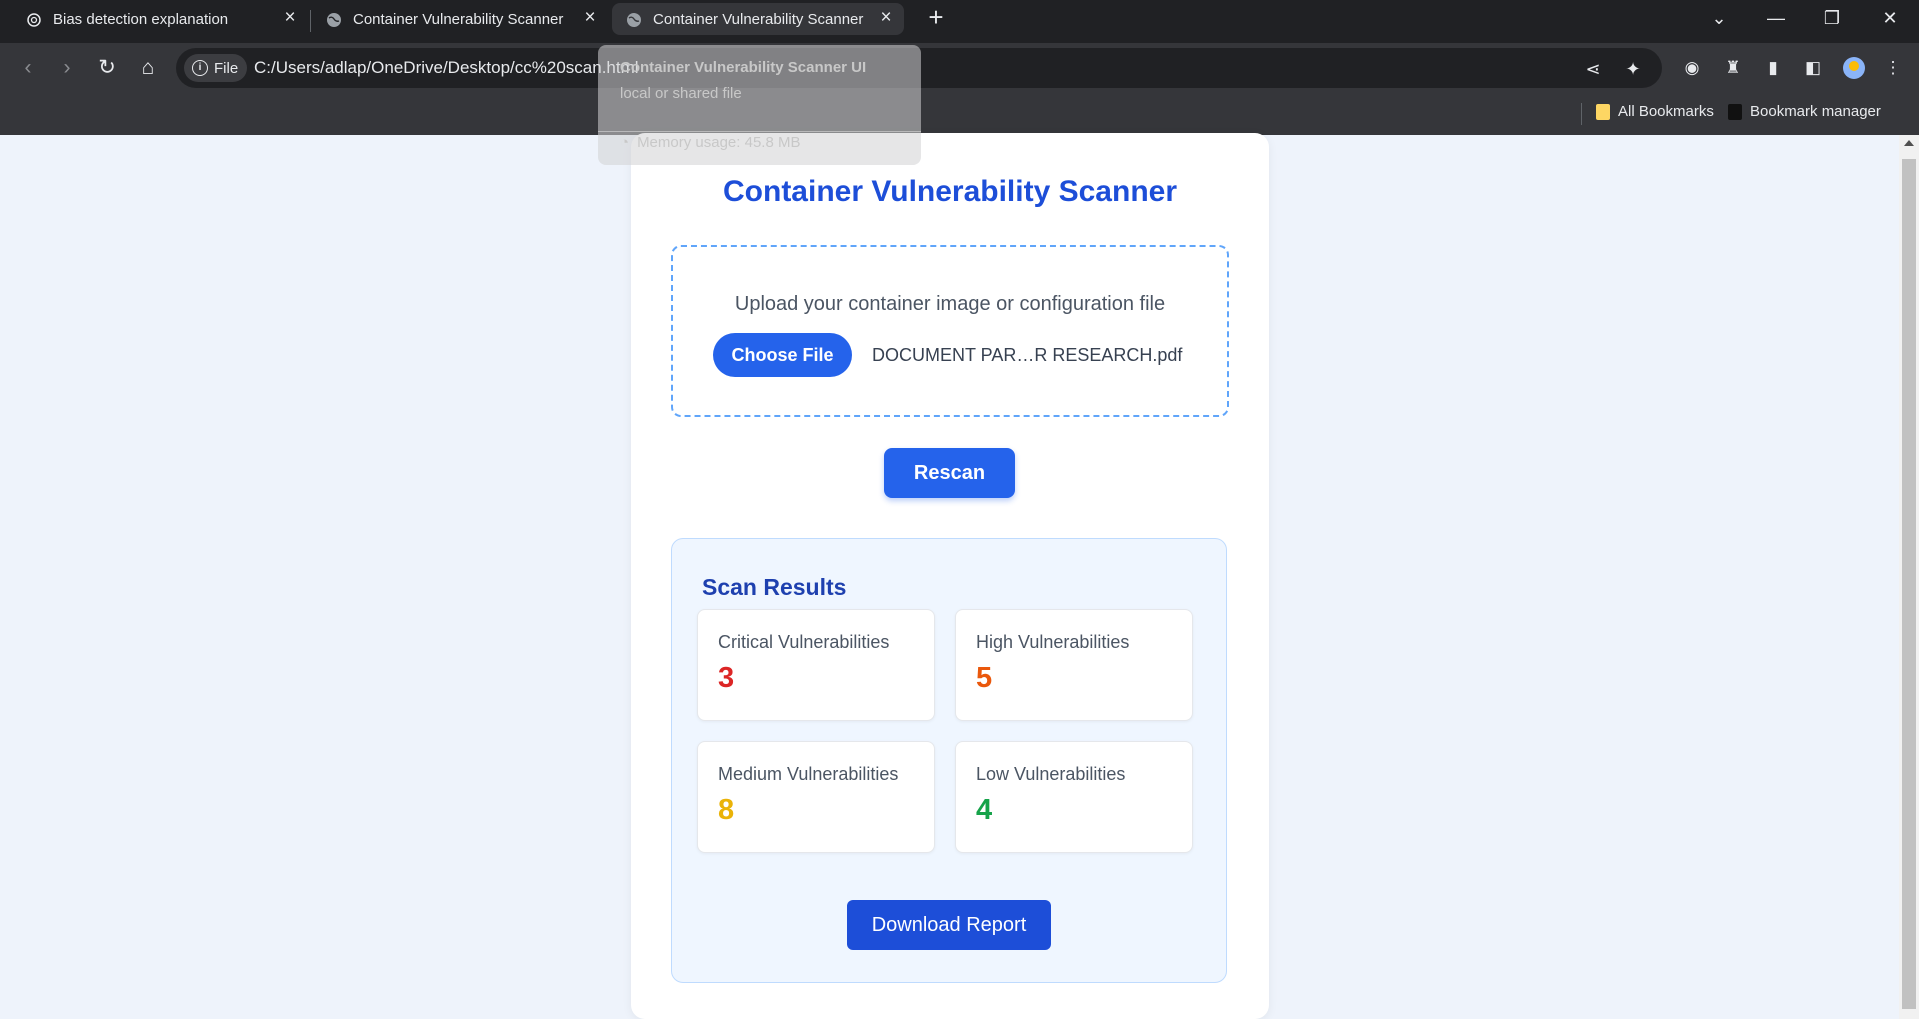 Image resolution: width=1919 pixels, height=1019 pixels. What do you see at coordinates (743, 67) in the screenshot?
I see `hover-card-title: Container Vulnerability Scanner UI` at bounding box center [743, 67].